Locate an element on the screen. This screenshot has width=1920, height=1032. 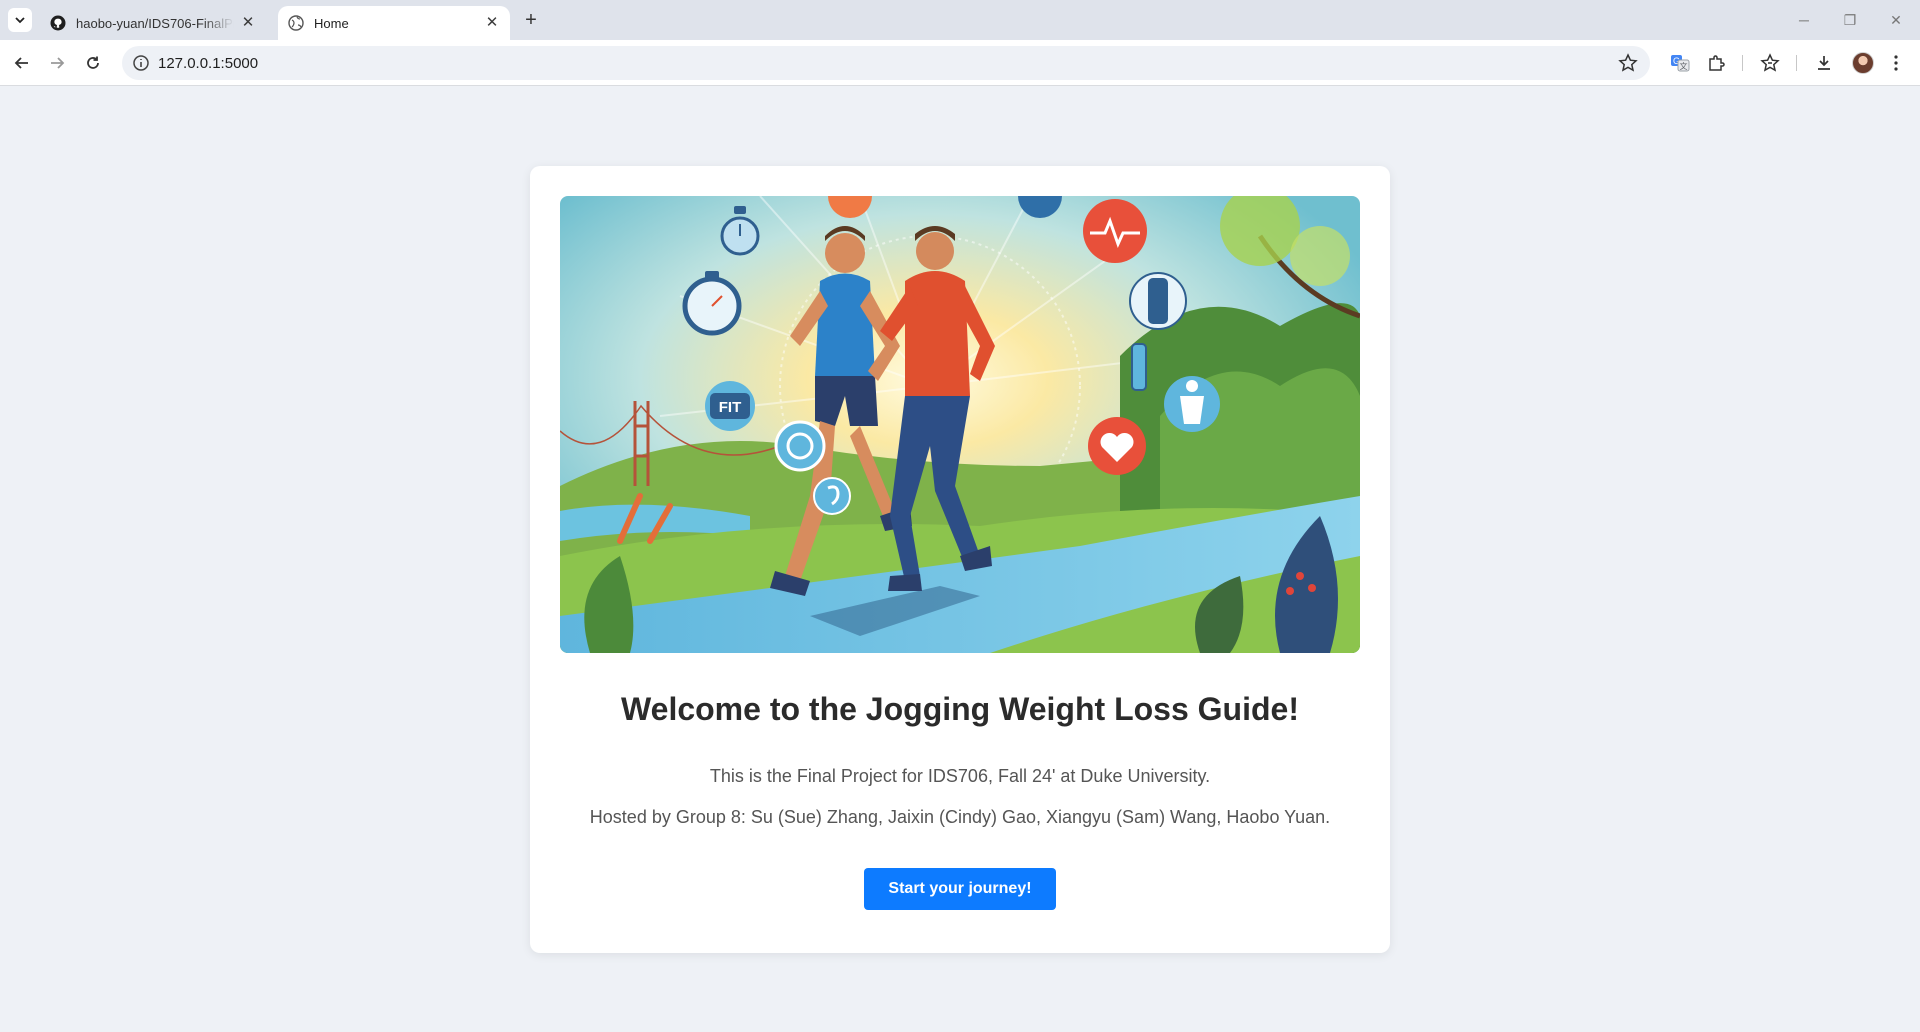
heart-icon is located at coordinates (1117, 446).